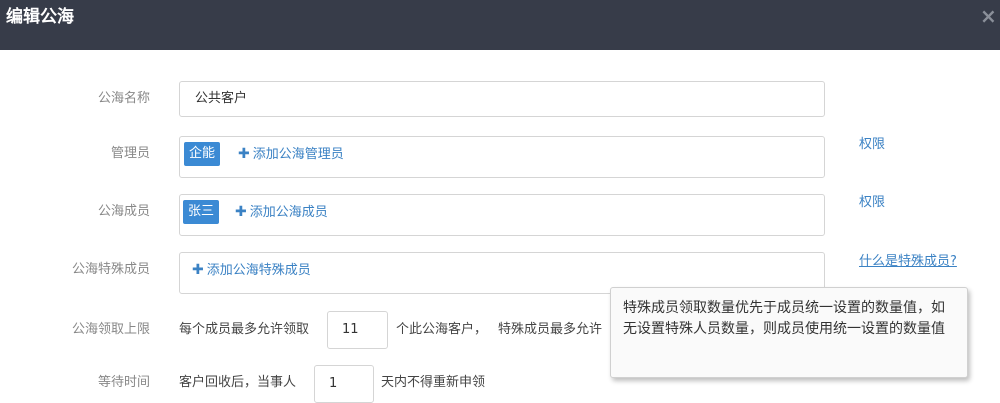 The image size is (1000, 403). What do you see at coordinates (502, 215) in the screenshot?
I see `members-field: 张三 ✚ 添加公海成员` at bounding box center [502, 215].